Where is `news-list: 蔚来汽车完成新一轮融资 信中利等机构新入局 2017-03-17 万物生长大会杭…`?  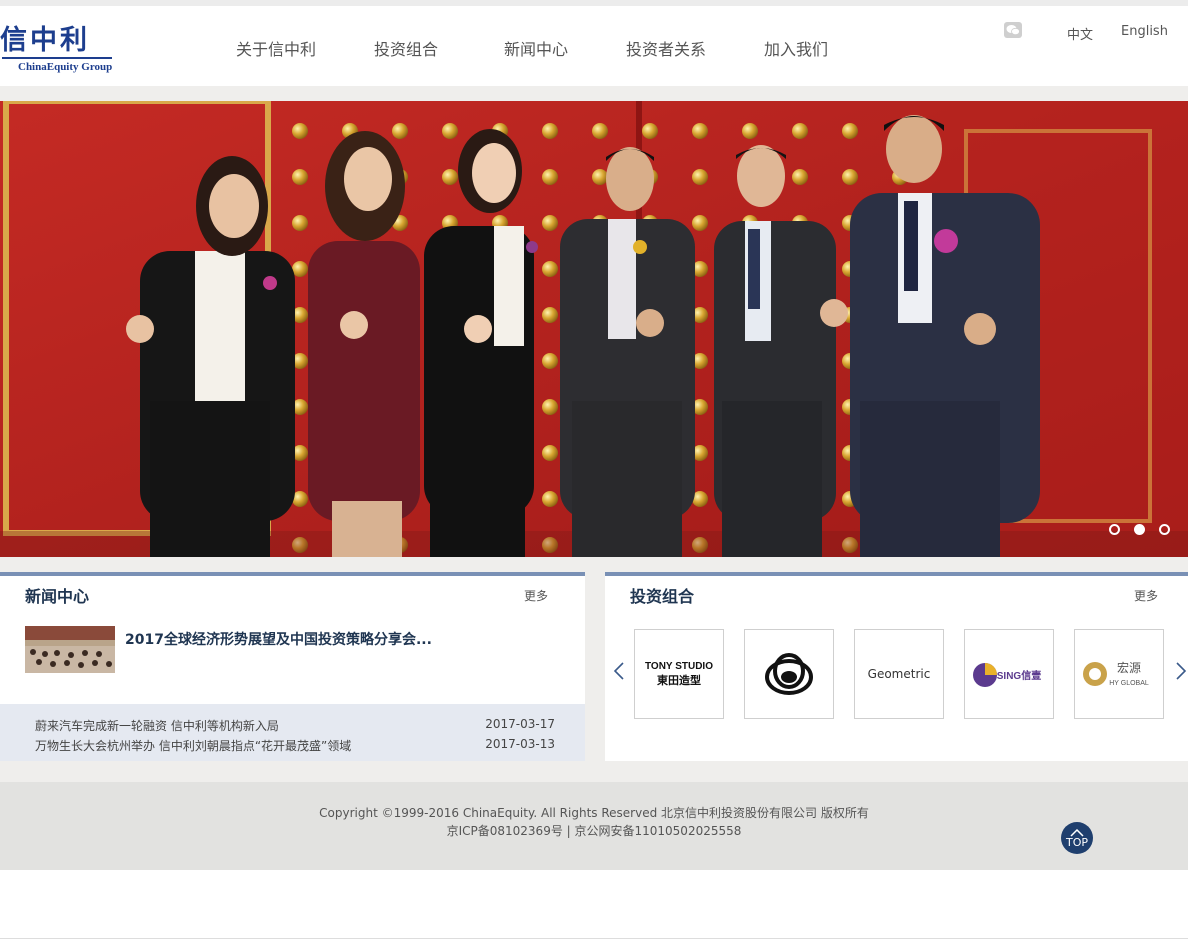
news-list: 蔚来汽车完成新一轮融资 信中利等机构新入局 2017-03-17 万物生长大会杭… is located at coordinates (292, 732).